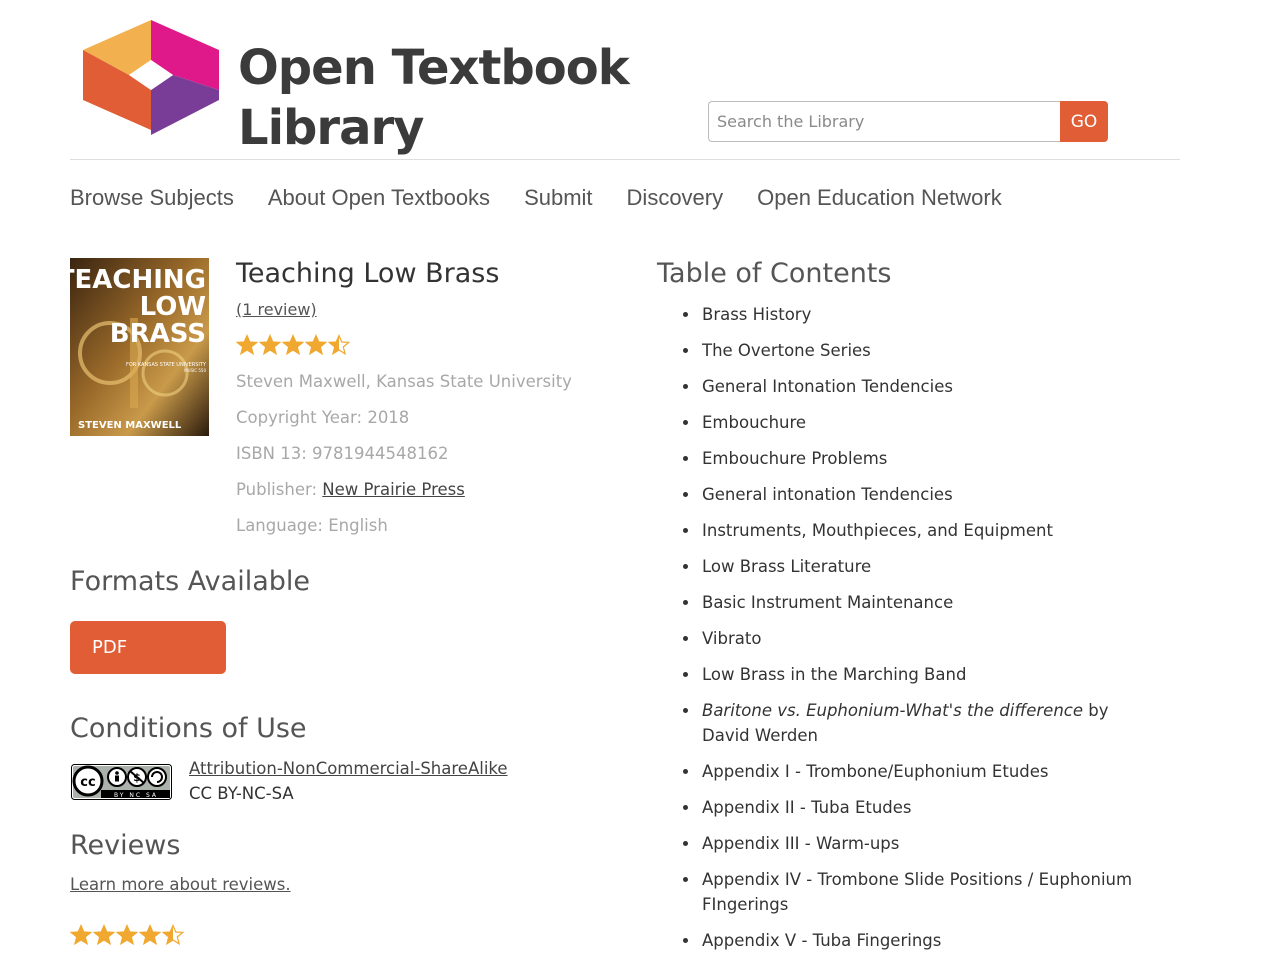 This screenshot has height=964, width=1280. I want to click on toc-item-text: Instruments, Mouthpieces, and Equipment, so click(877, 530).